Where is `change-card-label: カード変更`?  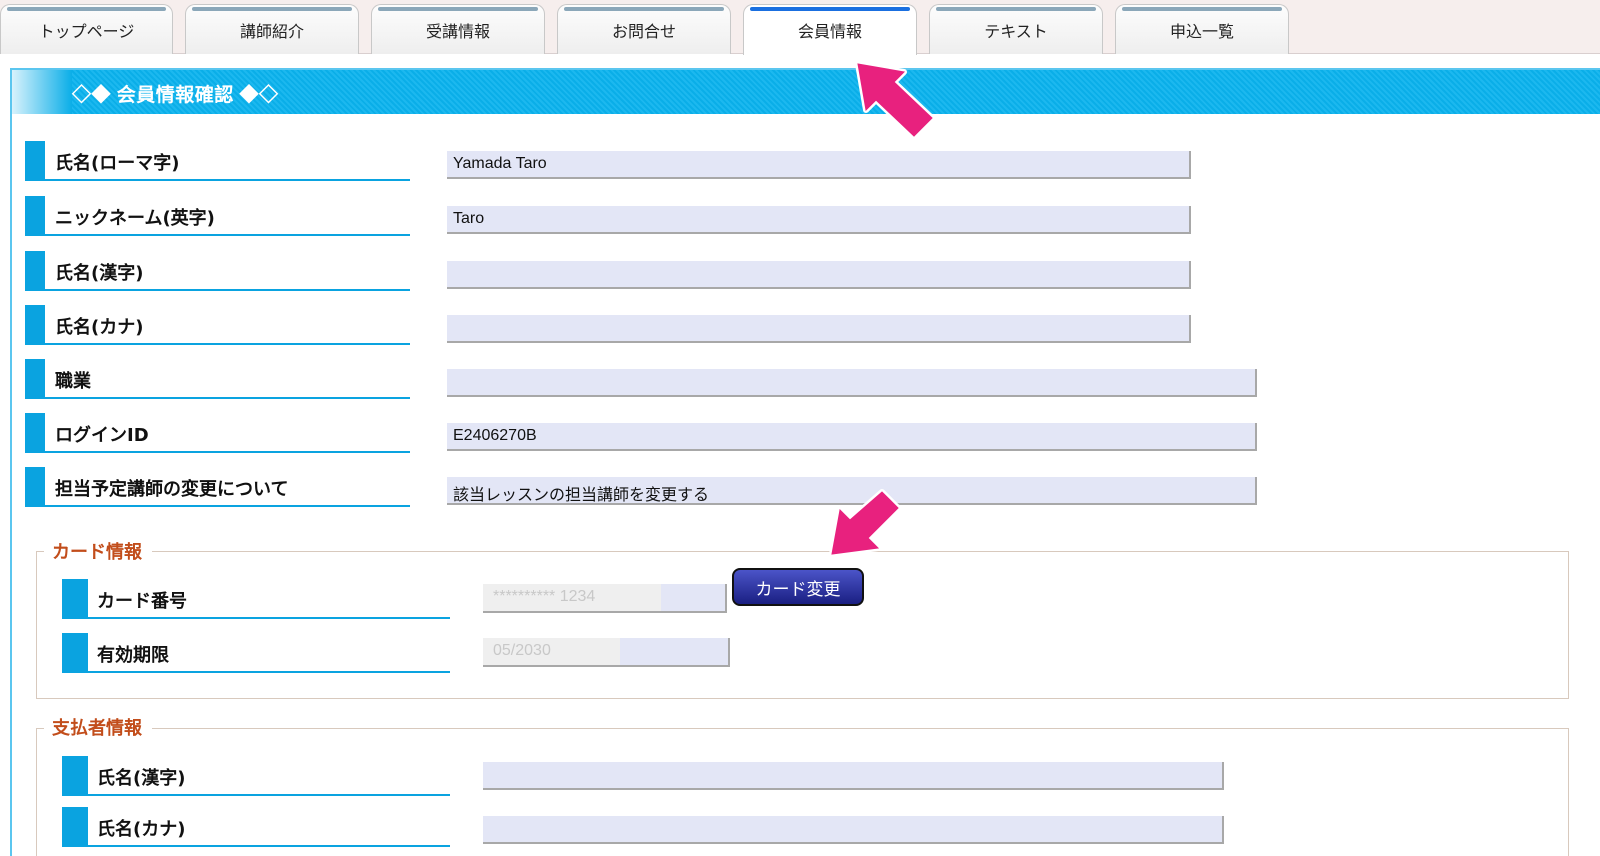 change-card-label: カード変更 is located at coordinates (798, 589).